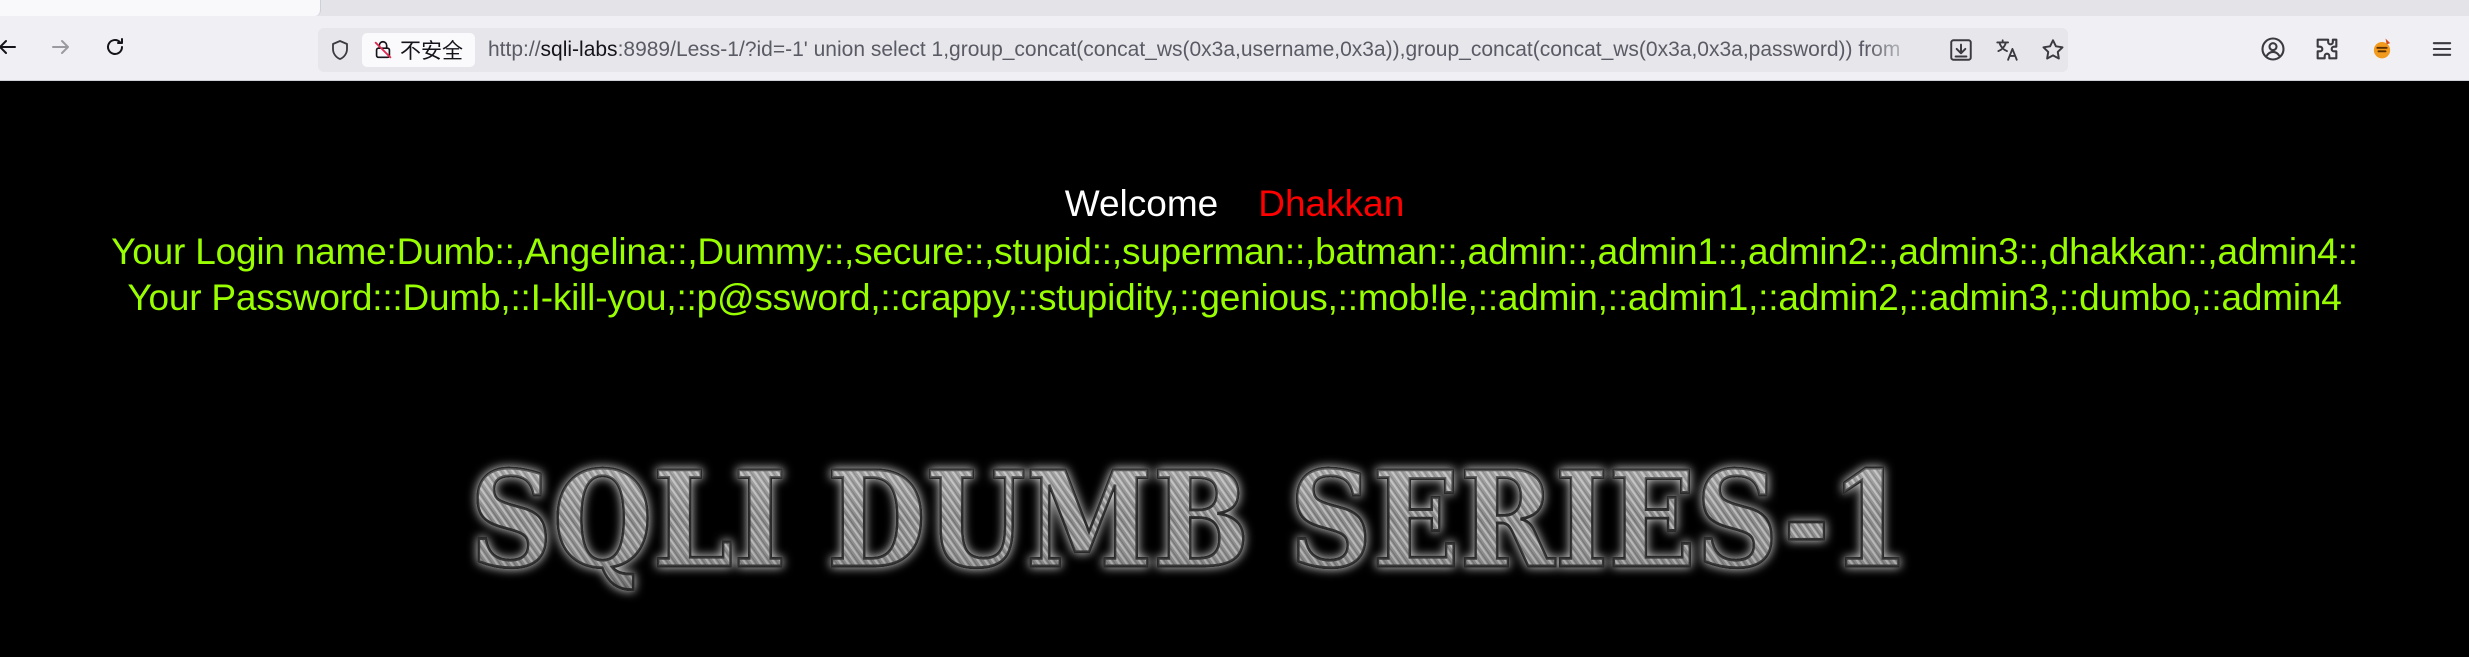 The image size is (2469, 657). Describe the element at coordinates (1234, 8) in the screenshot. I see `tab-strip` at that location.